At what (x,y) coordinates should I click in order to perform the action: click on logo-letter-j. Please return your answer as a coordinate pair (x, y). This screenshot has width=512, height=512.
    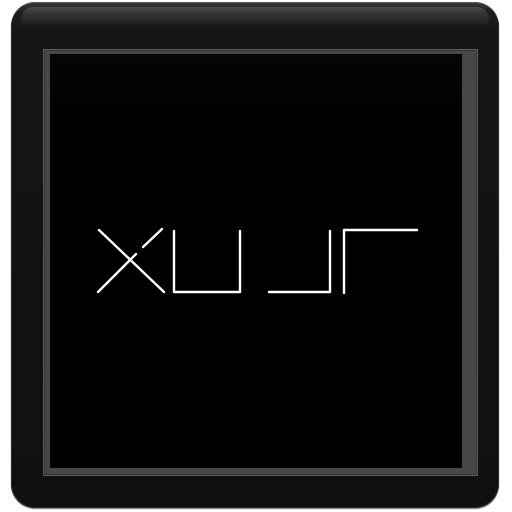
    Looking at the image, I should click on (299, 261).